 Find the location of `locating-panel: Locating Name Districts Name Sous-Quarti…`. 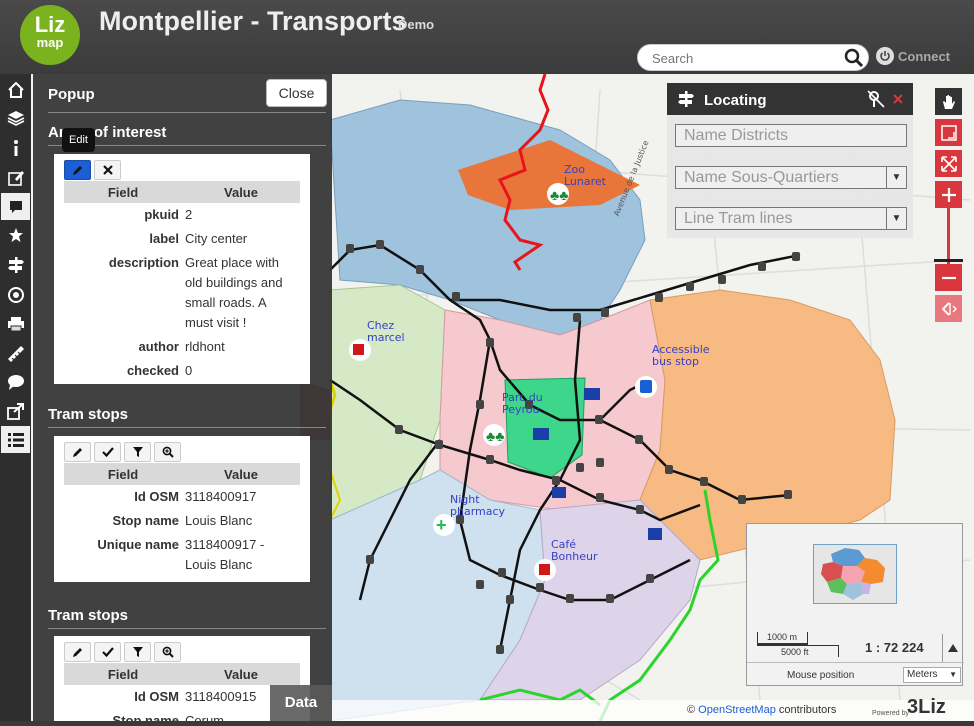

locating-panel: Locating Name Districts Name Sous-Quarti… is located at coordinates (790, 160).